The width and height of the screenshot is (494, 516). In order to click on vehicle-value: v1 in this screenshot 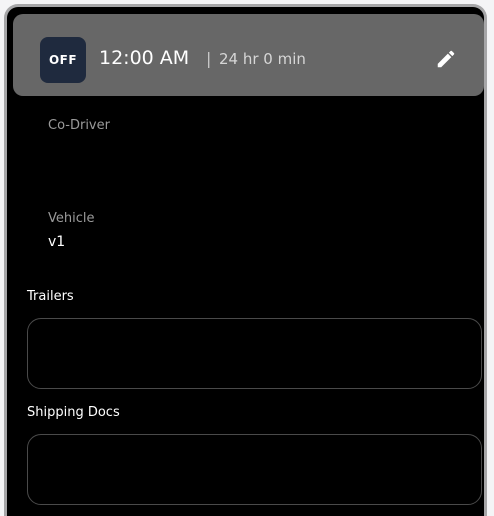, I will do `click(57, 242)`.